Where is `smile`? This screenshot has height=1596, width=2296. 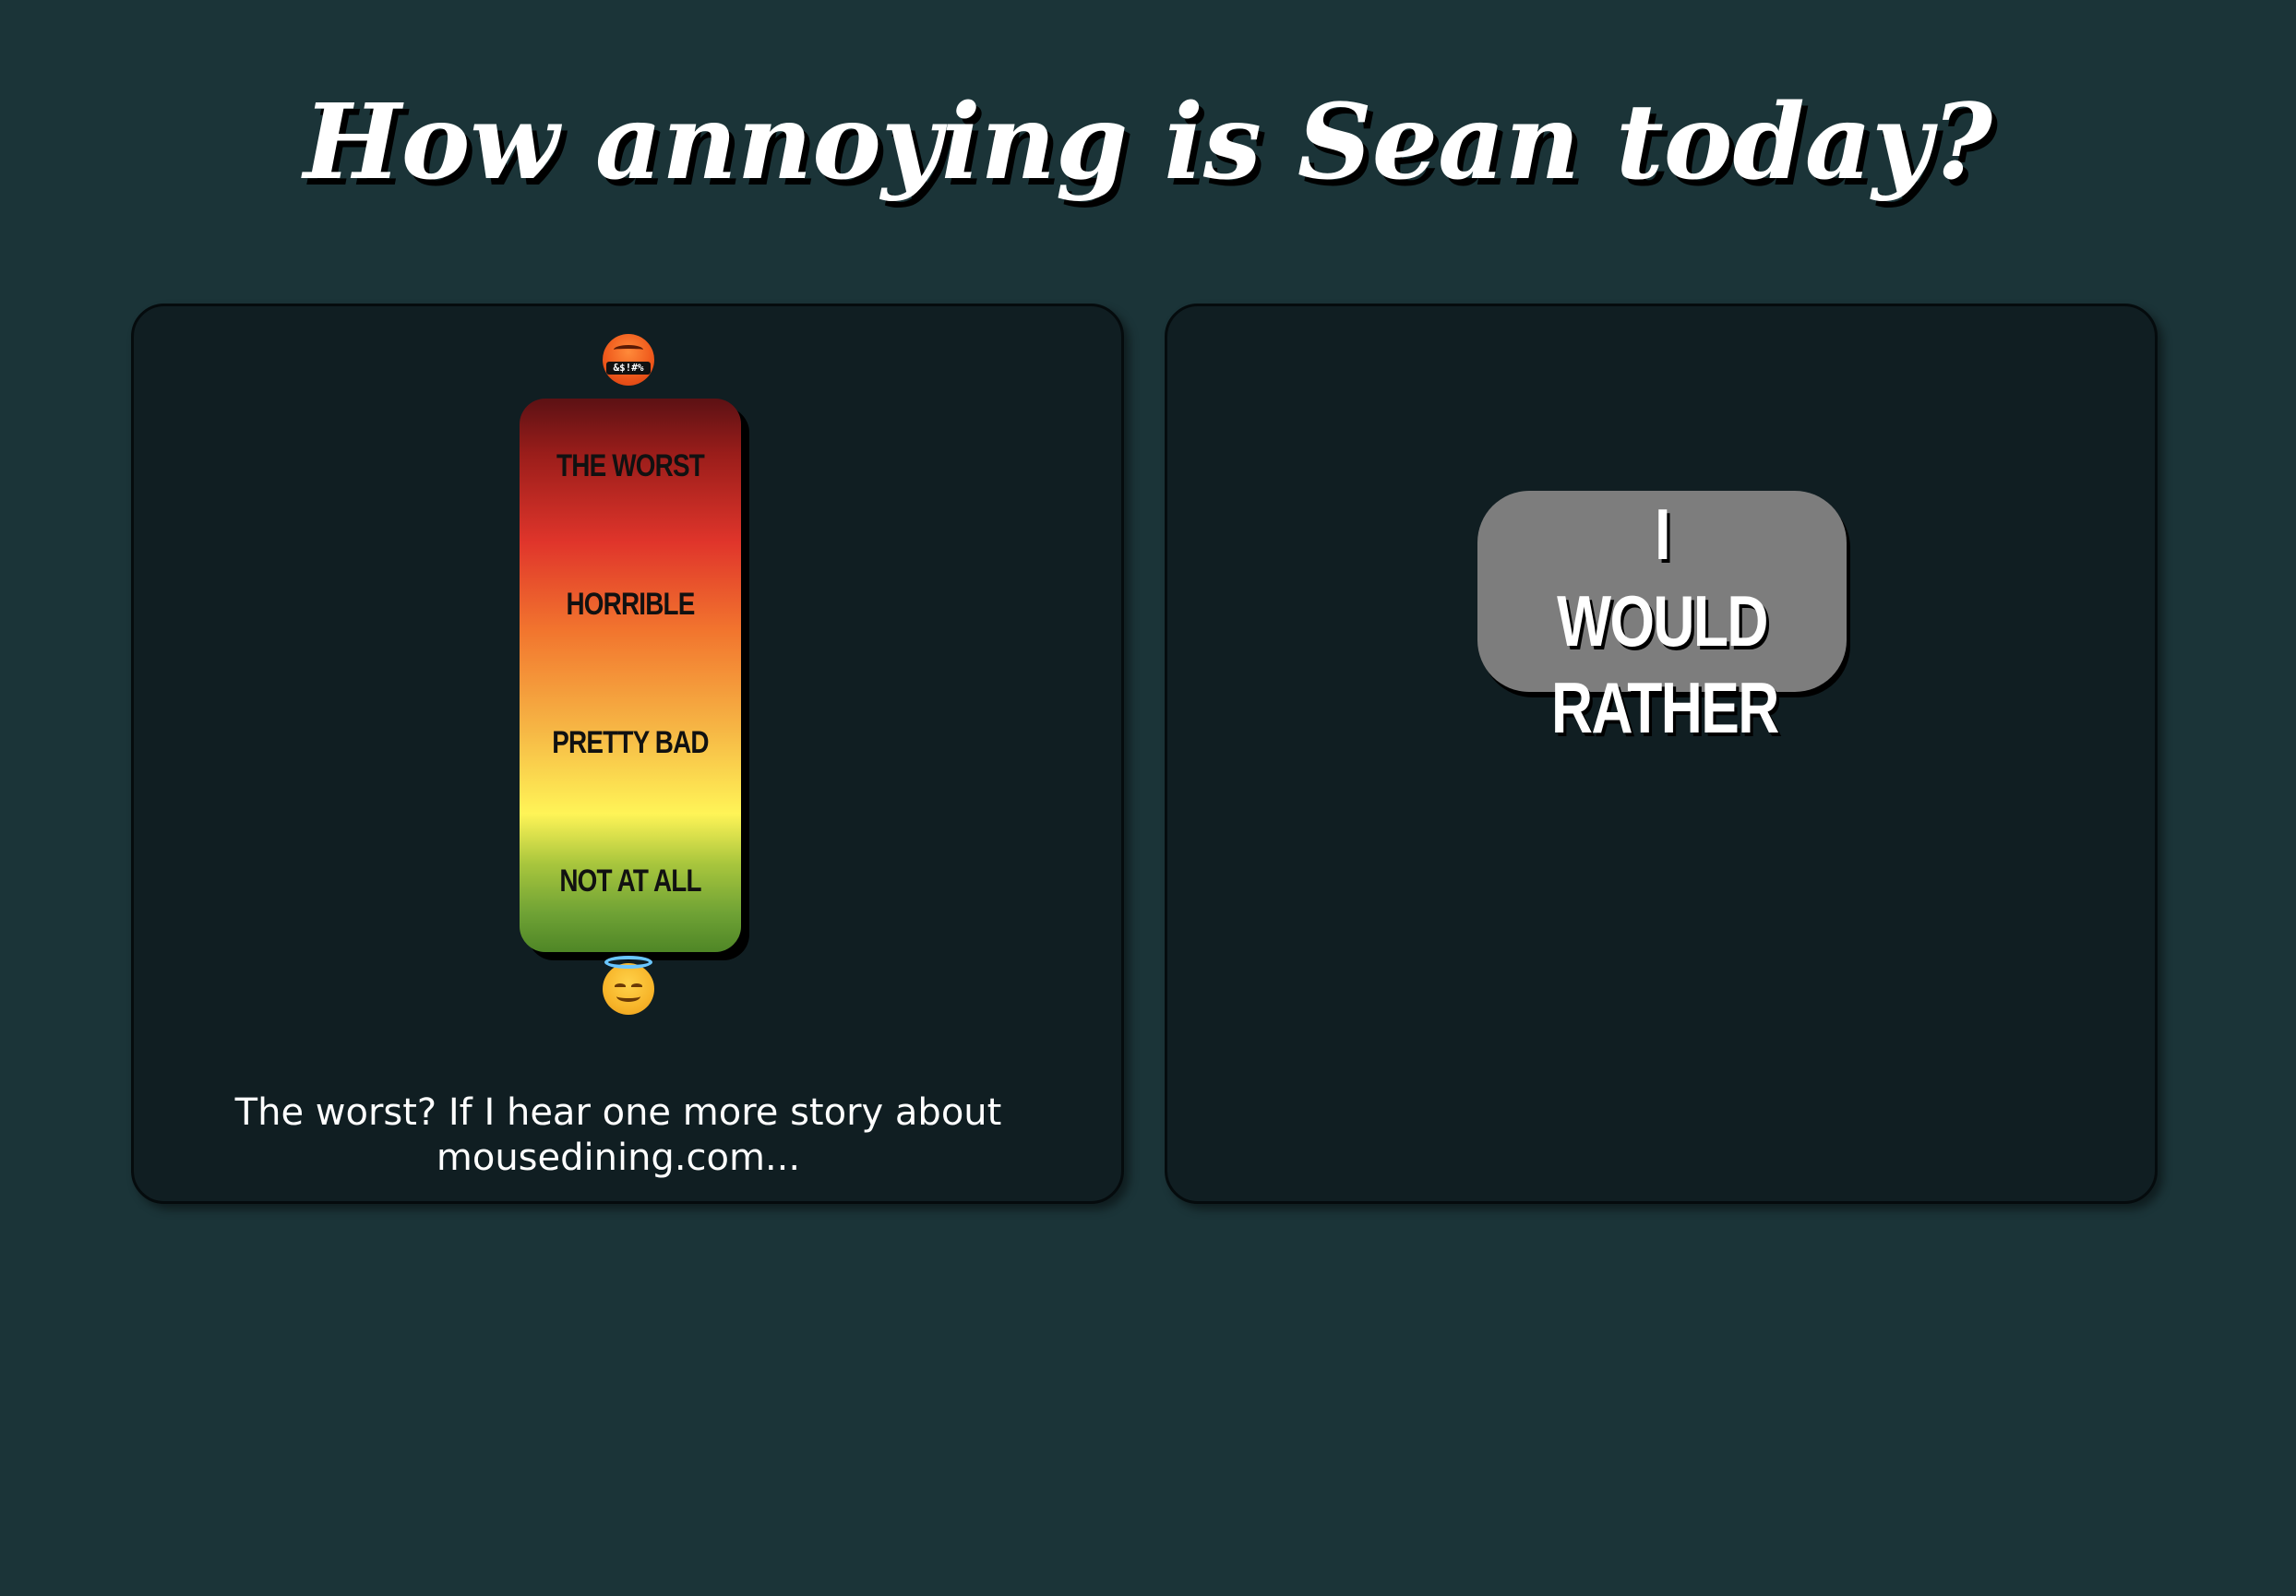 smile is located at coordinates (628, 996).